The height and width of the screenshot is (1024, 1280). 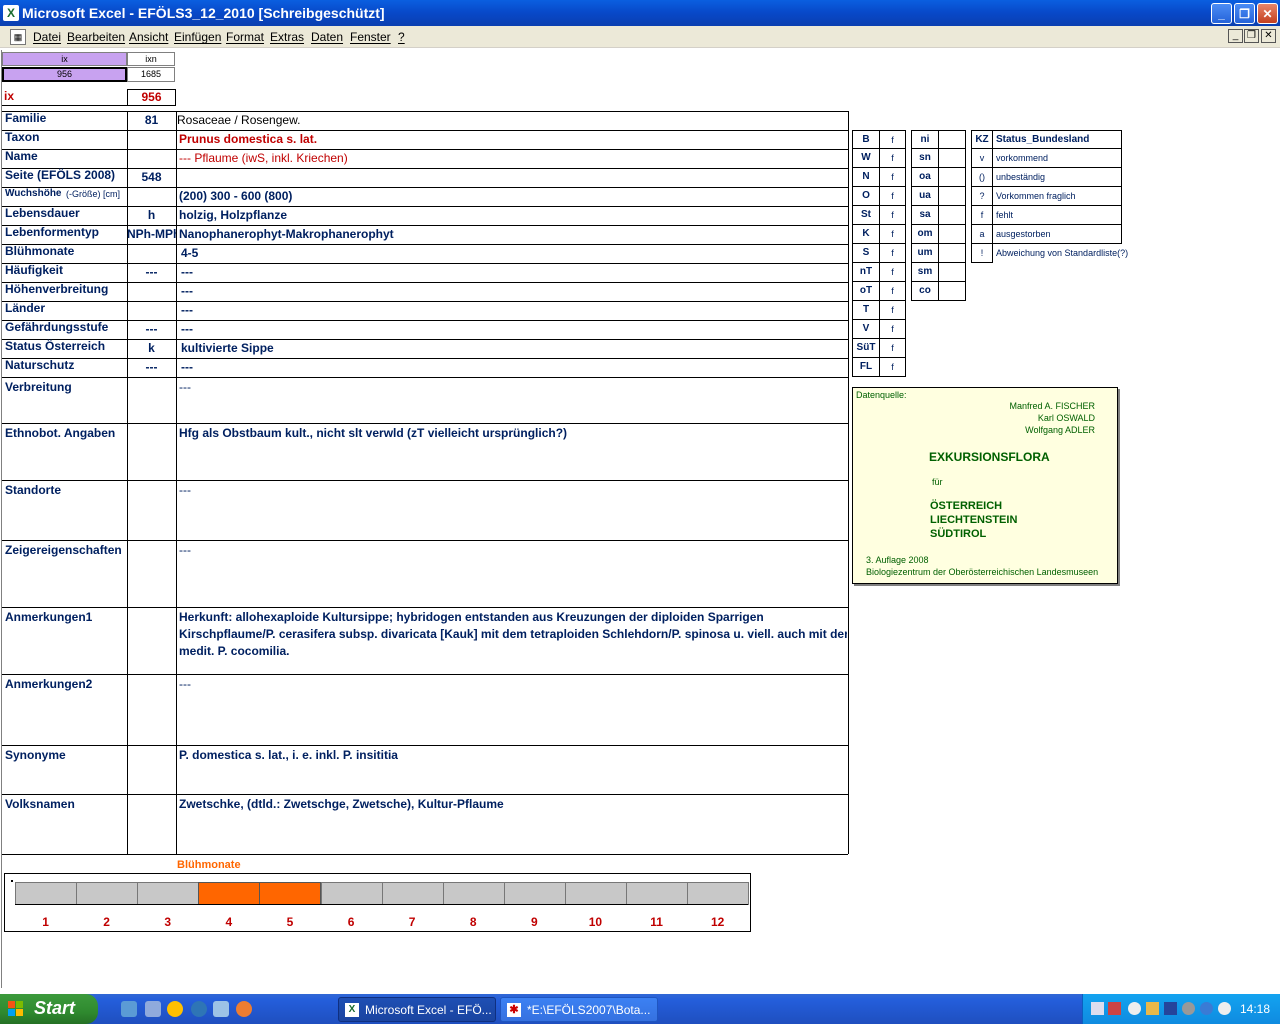 What do you see at coordinates (151, 215) in the screenshot?
I see `field-code: h` at bounding box center [151, 215].